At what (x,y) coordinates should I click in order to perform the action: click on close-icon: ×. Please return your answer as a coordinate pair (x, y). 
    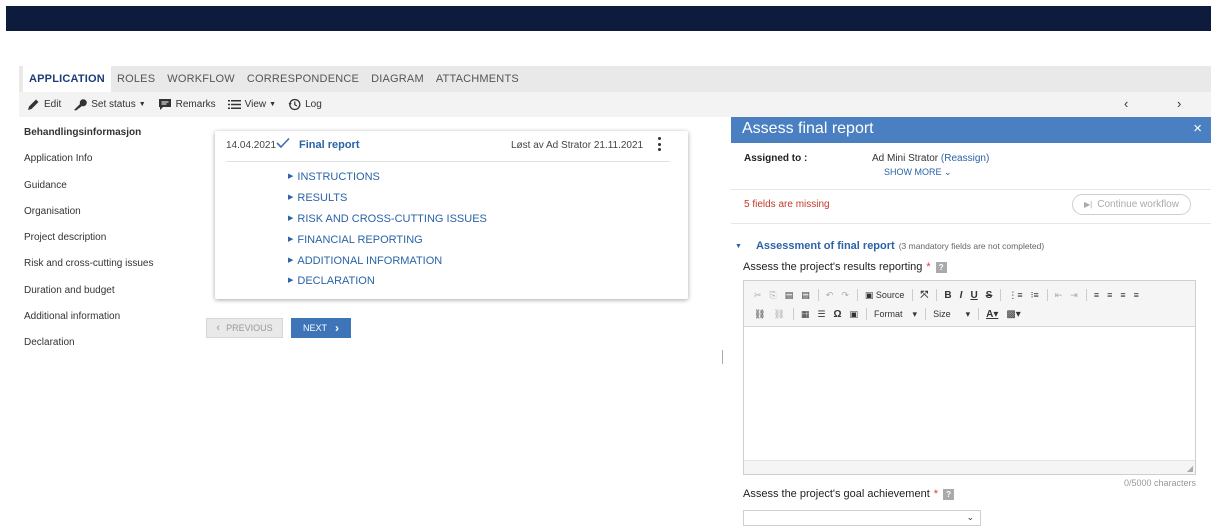
    Looking at the image, I should click on (1197, 128).